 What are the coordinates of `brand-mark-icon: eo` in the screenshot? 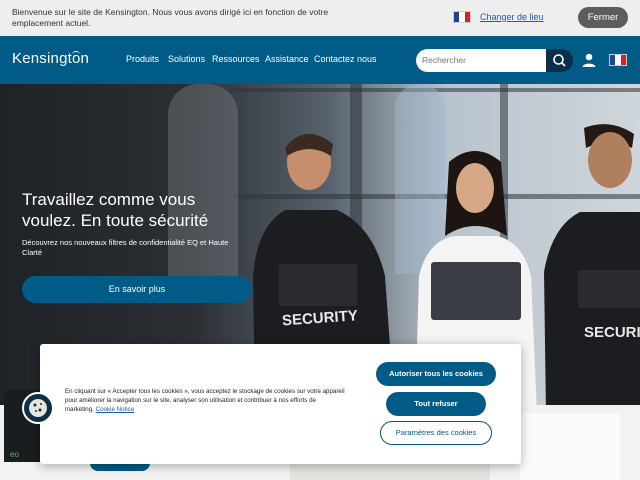 It's located at (14, 454).